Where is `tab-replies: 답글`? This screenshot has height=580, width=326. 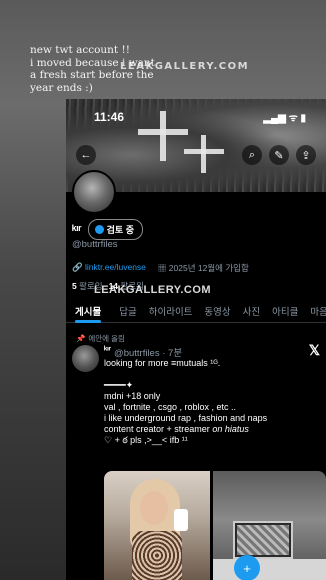
tab-replies: 답글 is located at coordinates (127, 310).